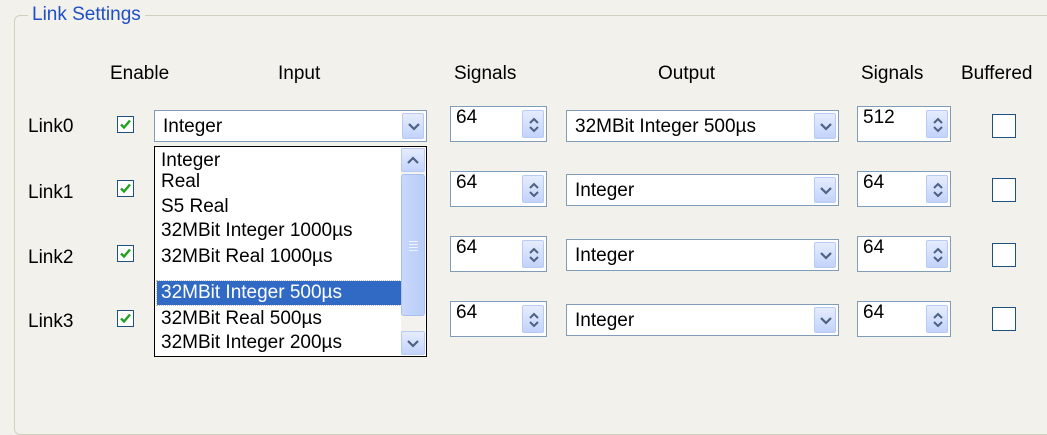 This screenshot has height=435, width=1047. Describe the element at coordinates (193, 126) in the screenshot. I see `input-value-link0: Integer` at that location.